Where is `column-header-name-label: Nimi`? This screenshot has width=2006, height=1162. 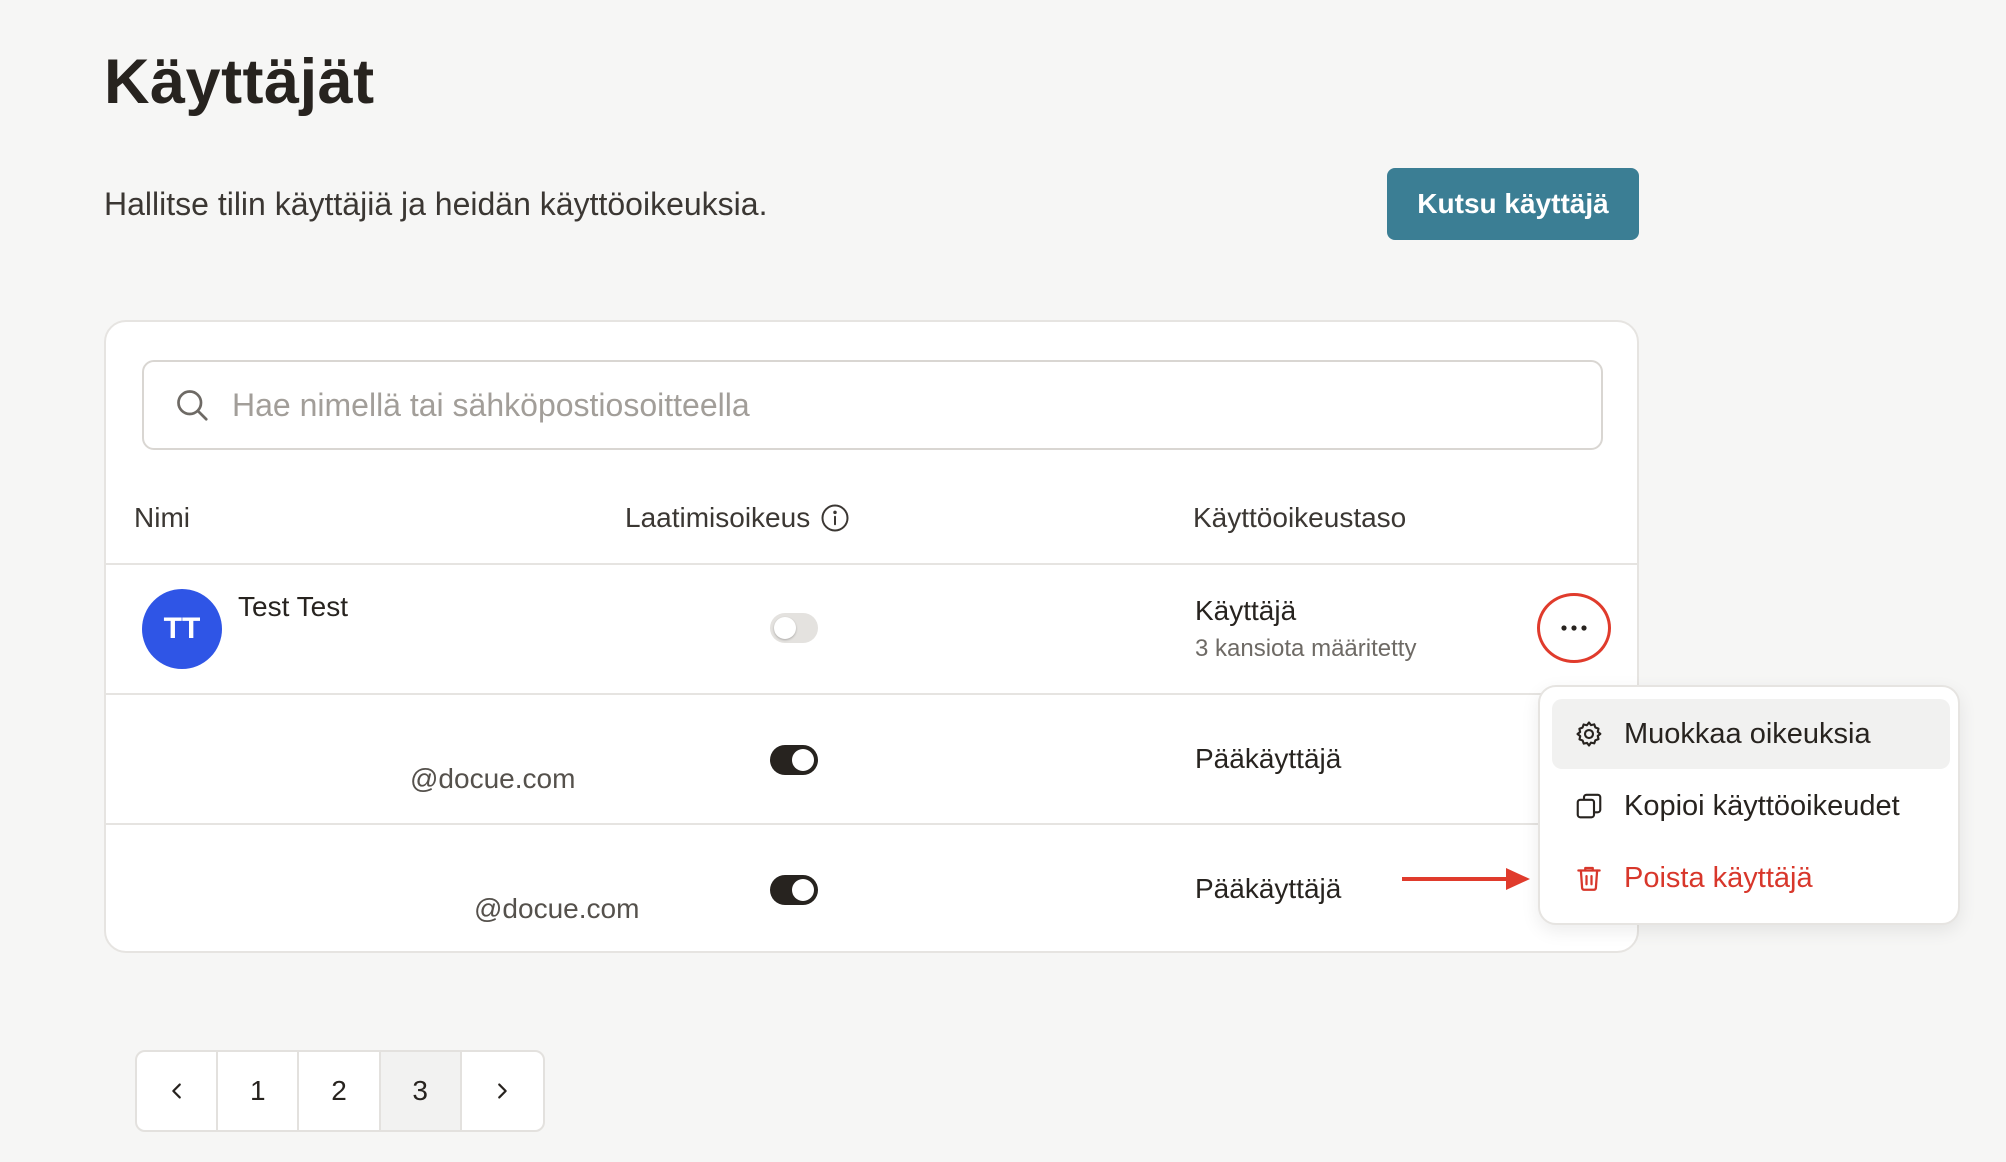 column-header-name-label: Nimi is located at coordinates (162, 517).